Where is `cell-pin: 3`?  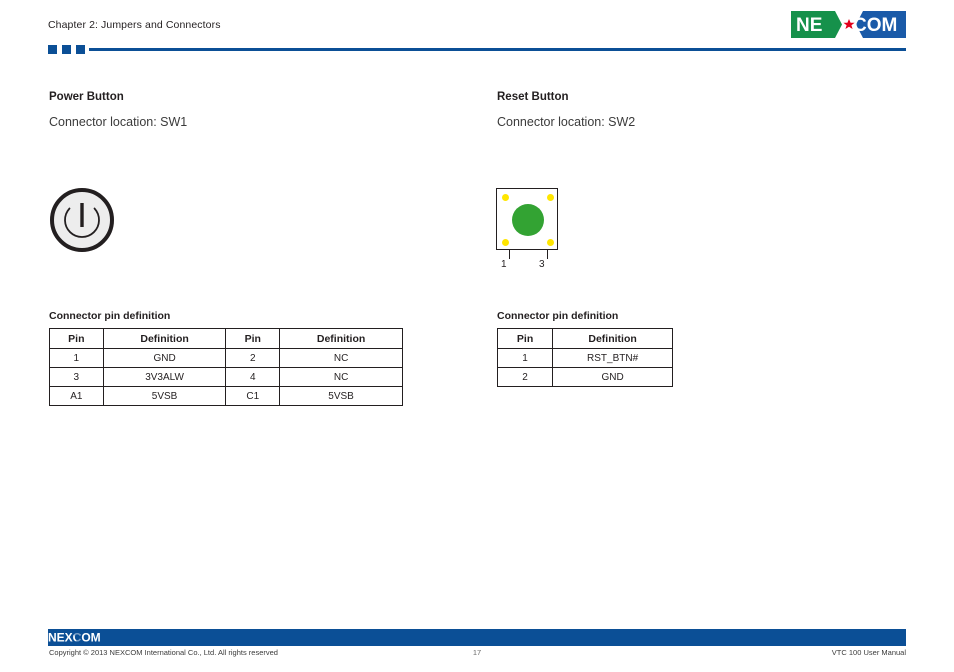 cell-pin: 3 is located at coordinates (76, 377).